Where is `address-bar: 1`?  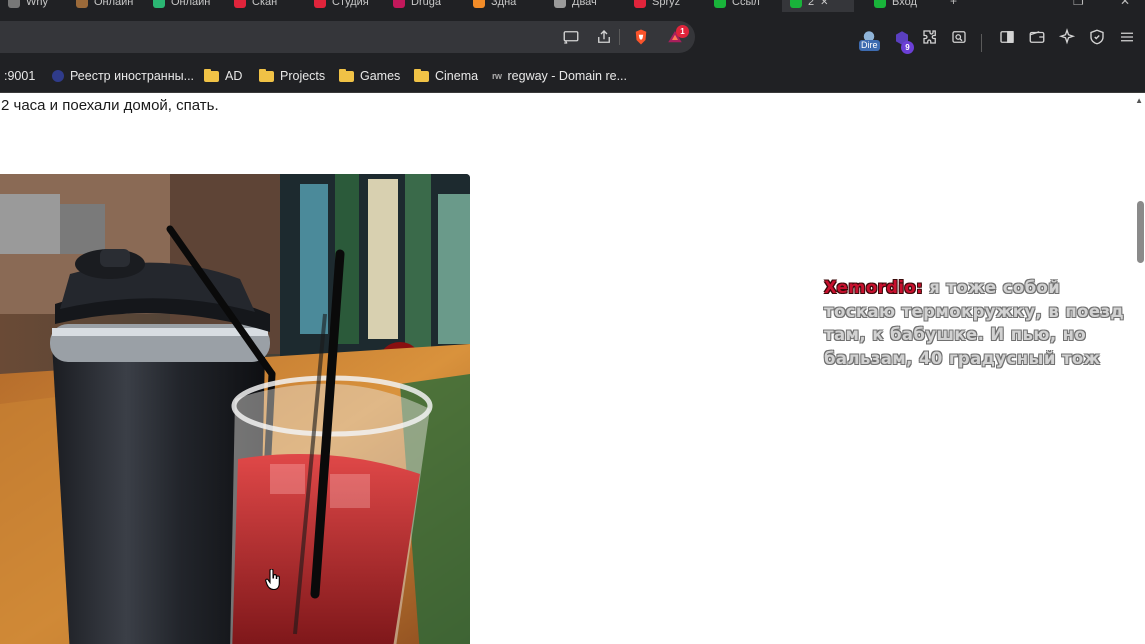 address-bar: 1 is located at coordinates (347, 37).